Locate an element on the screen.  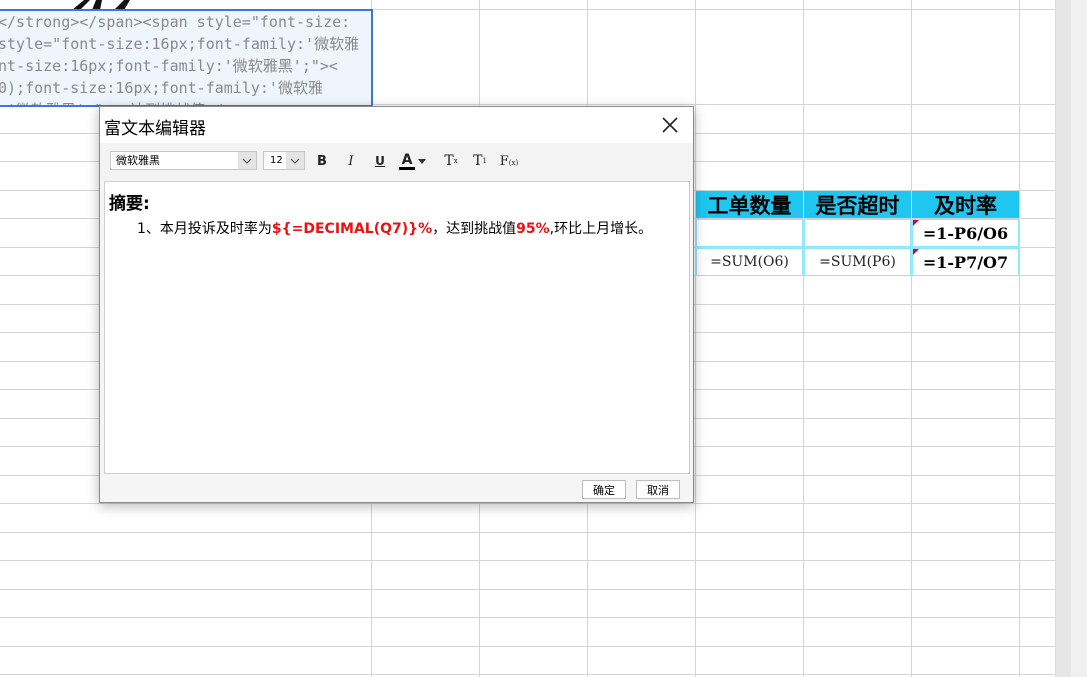
code-line: 0);font-size:16px;font-family:'微软雅 is located at coordinates (161, 88).